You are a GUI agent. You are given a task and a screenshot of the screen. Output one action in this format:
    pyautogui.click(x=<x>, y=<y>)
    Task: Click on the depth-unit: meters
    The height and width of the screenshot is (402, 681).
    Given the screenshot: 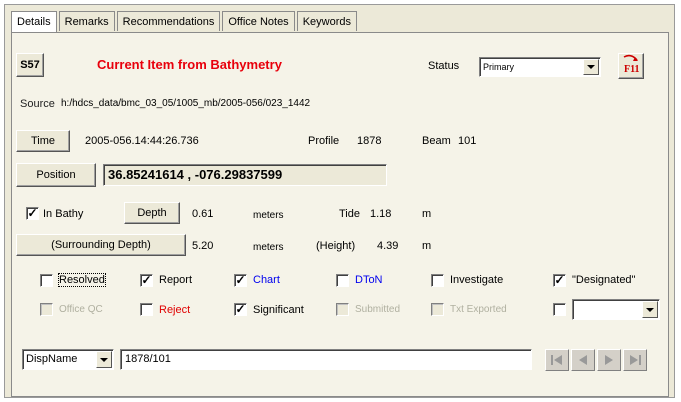 What is the action you would take?
    pyautogui.click(x=268, y=215)
    